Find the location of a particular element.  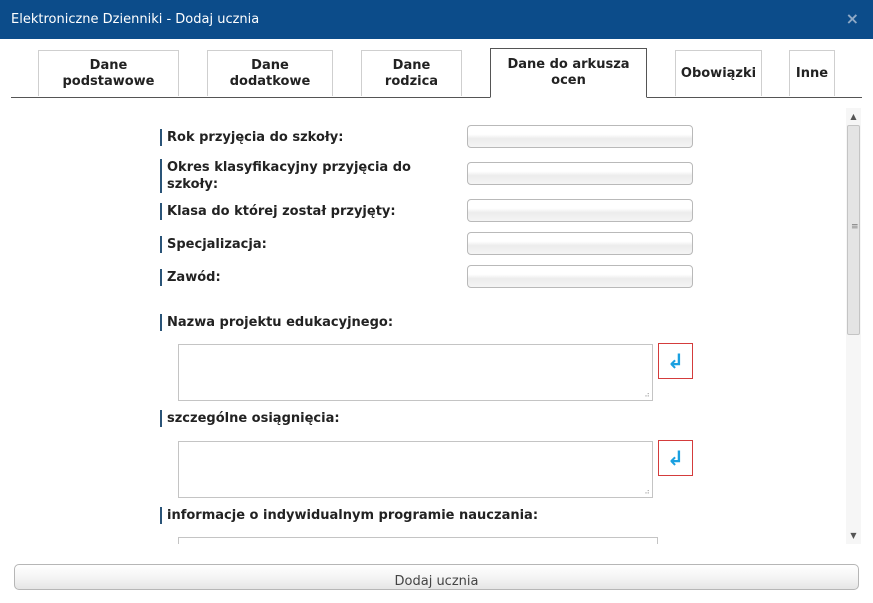

tab-obowiazki: Obowiązki is located at coordinates (718, 73).